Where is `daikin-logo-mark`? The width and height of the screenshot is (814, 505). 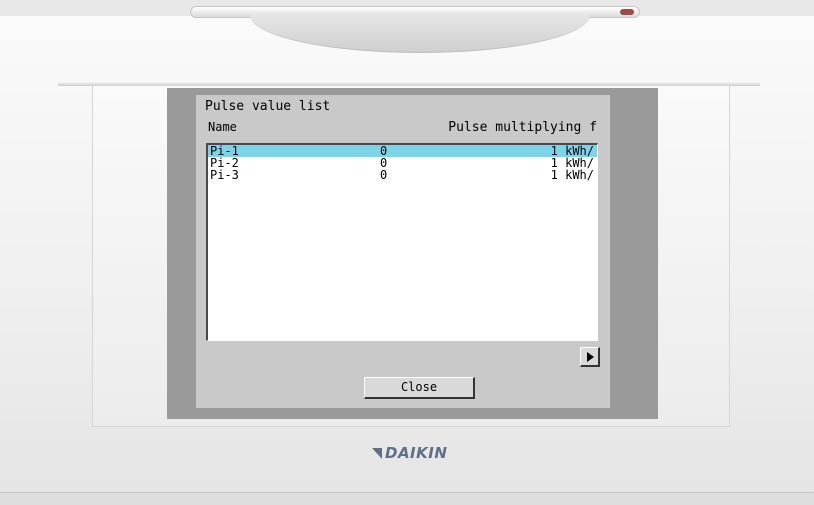 daikin-logo-mark is located at coordinates (377, 453).